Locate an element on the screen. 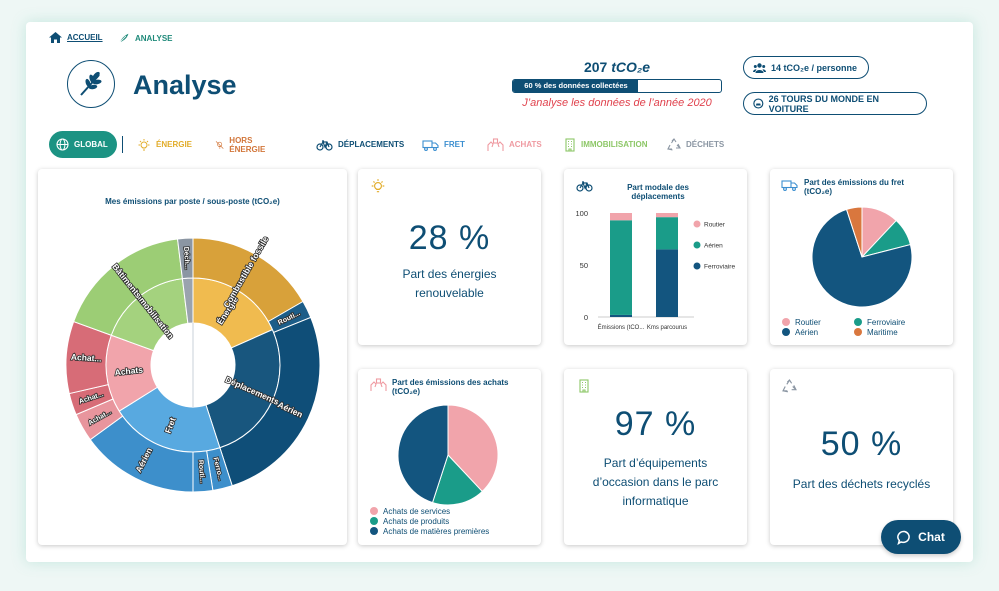 Image resolution: width=999 pixels, height=591 pixels. dechets-label: Part des déchets recyclés is located at coordinates (861, 484).